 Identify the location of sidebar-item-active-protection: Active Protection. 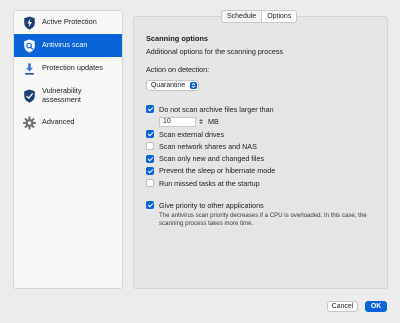
(68, 22).